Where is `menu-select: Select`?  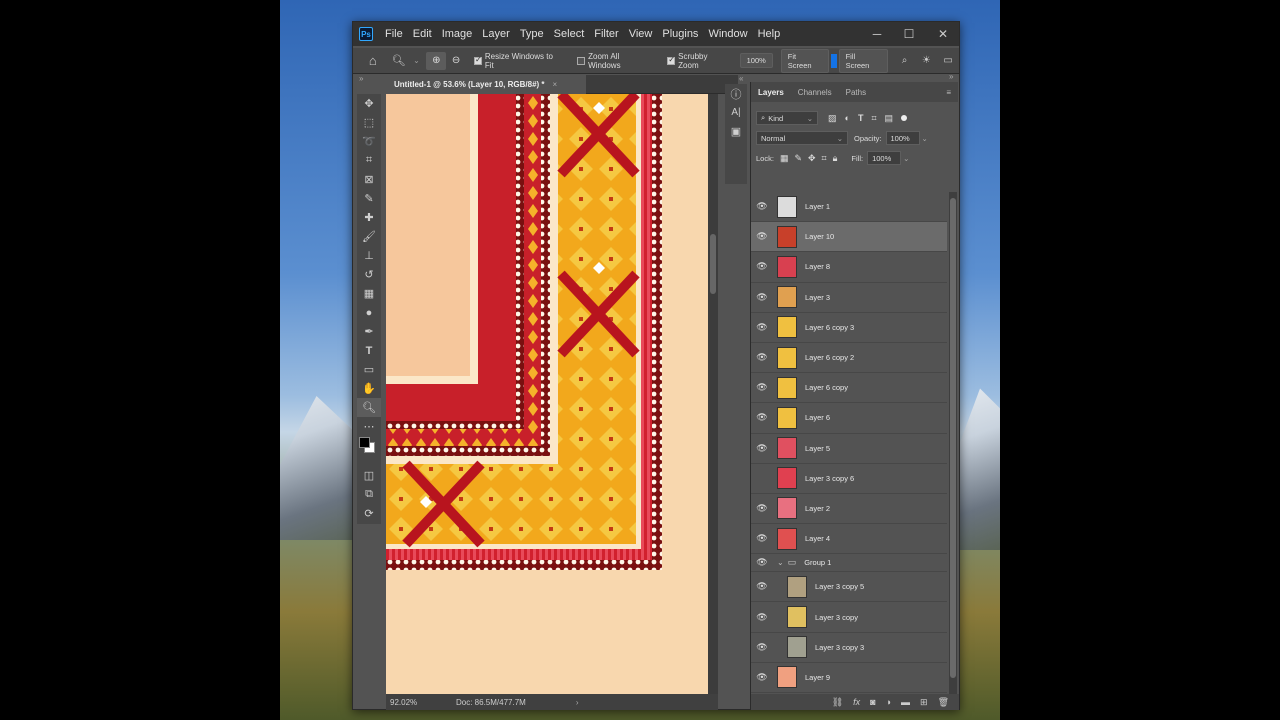
menu-select: Select is located at coordinates (569, 34).